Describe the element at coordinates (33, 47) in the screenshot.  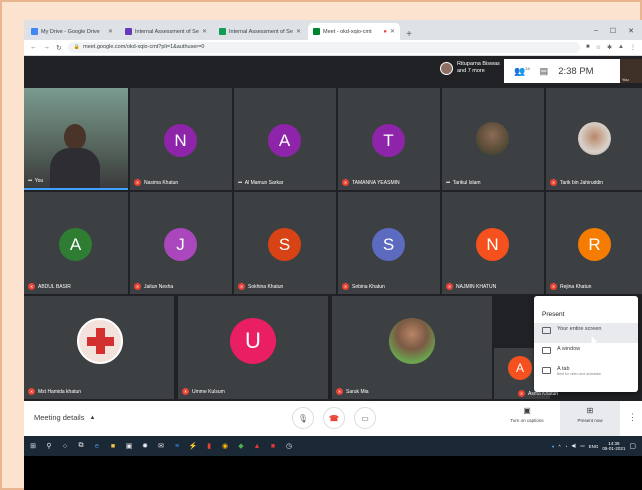
I see `back-icon: ←` at that location.